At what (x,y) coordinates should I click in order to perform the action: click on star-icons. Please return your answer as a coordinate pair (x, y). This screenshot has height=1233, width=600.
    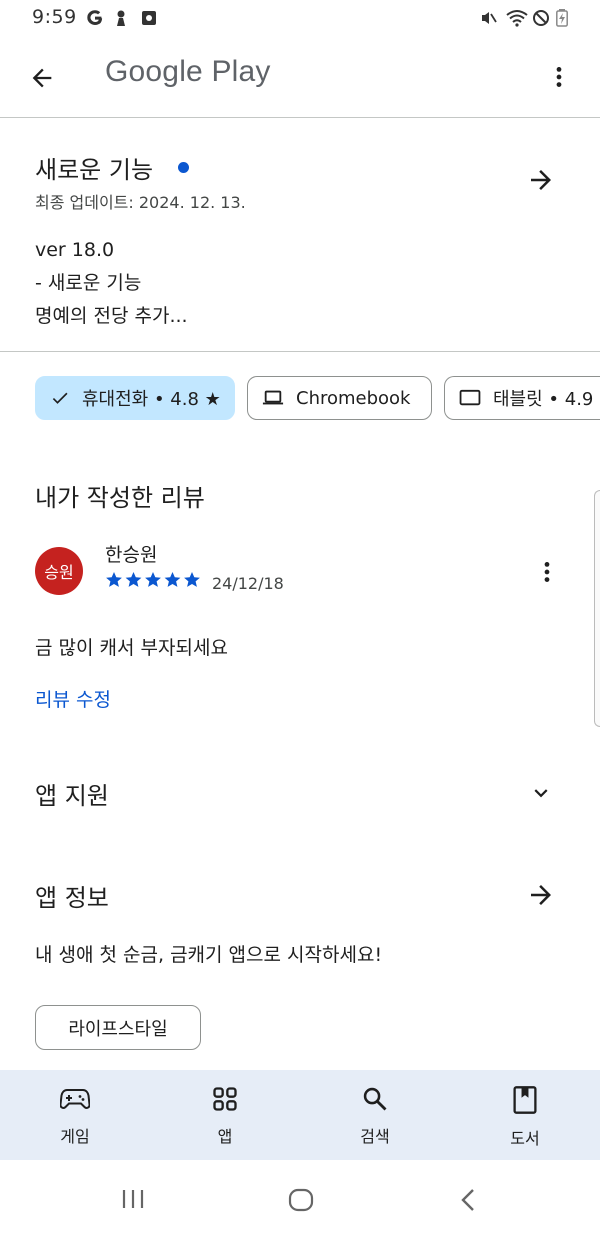
    Looking at the image, I should click on (153, 579).